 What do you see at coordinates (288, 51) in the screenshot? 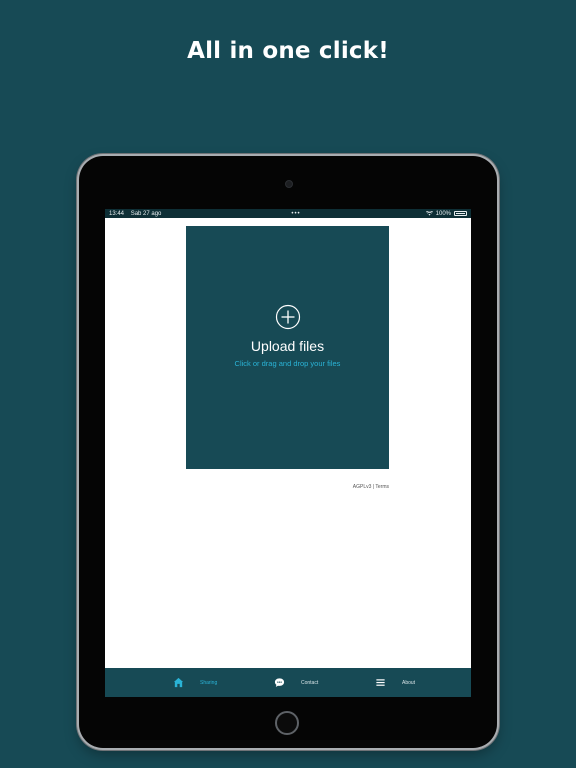
I see `promo-headline: All in one click!` at bounding box center [288, 51].